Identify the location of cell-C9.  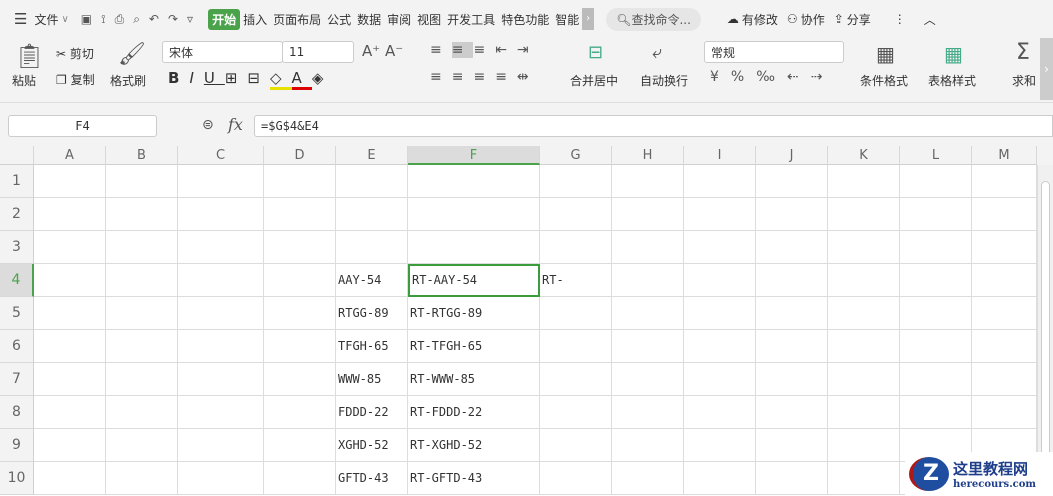
(221, 445).